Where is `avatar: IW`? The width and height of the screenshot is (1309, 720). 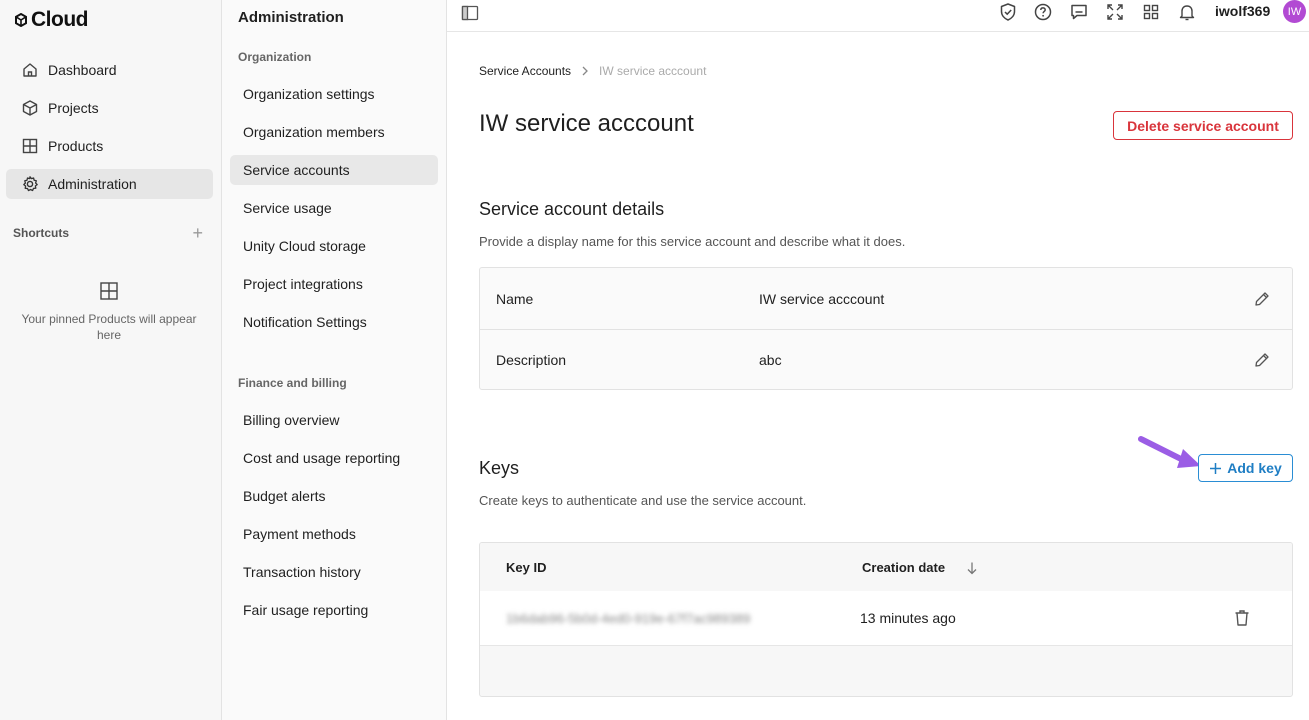
avatar: IW is located at coordinates (1294, 11).